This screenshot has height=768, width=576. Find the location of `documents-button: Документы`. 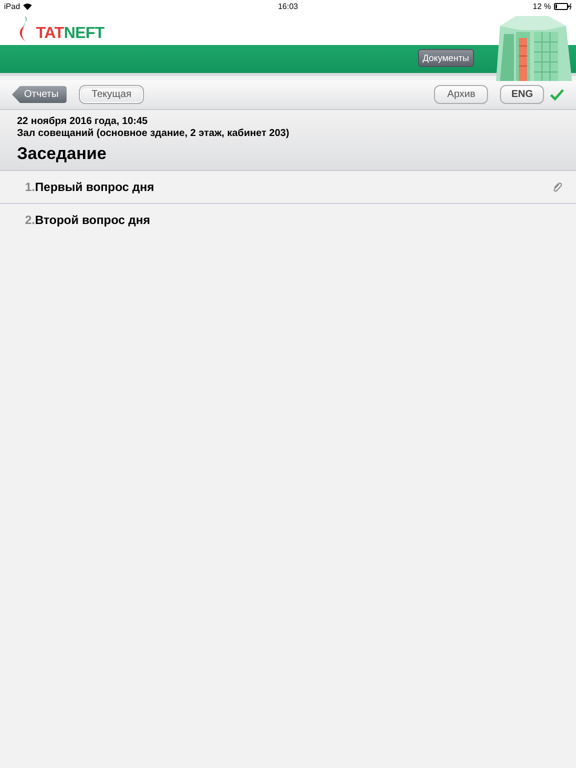

documents-button: Документы is located at coordinates (446, 57).